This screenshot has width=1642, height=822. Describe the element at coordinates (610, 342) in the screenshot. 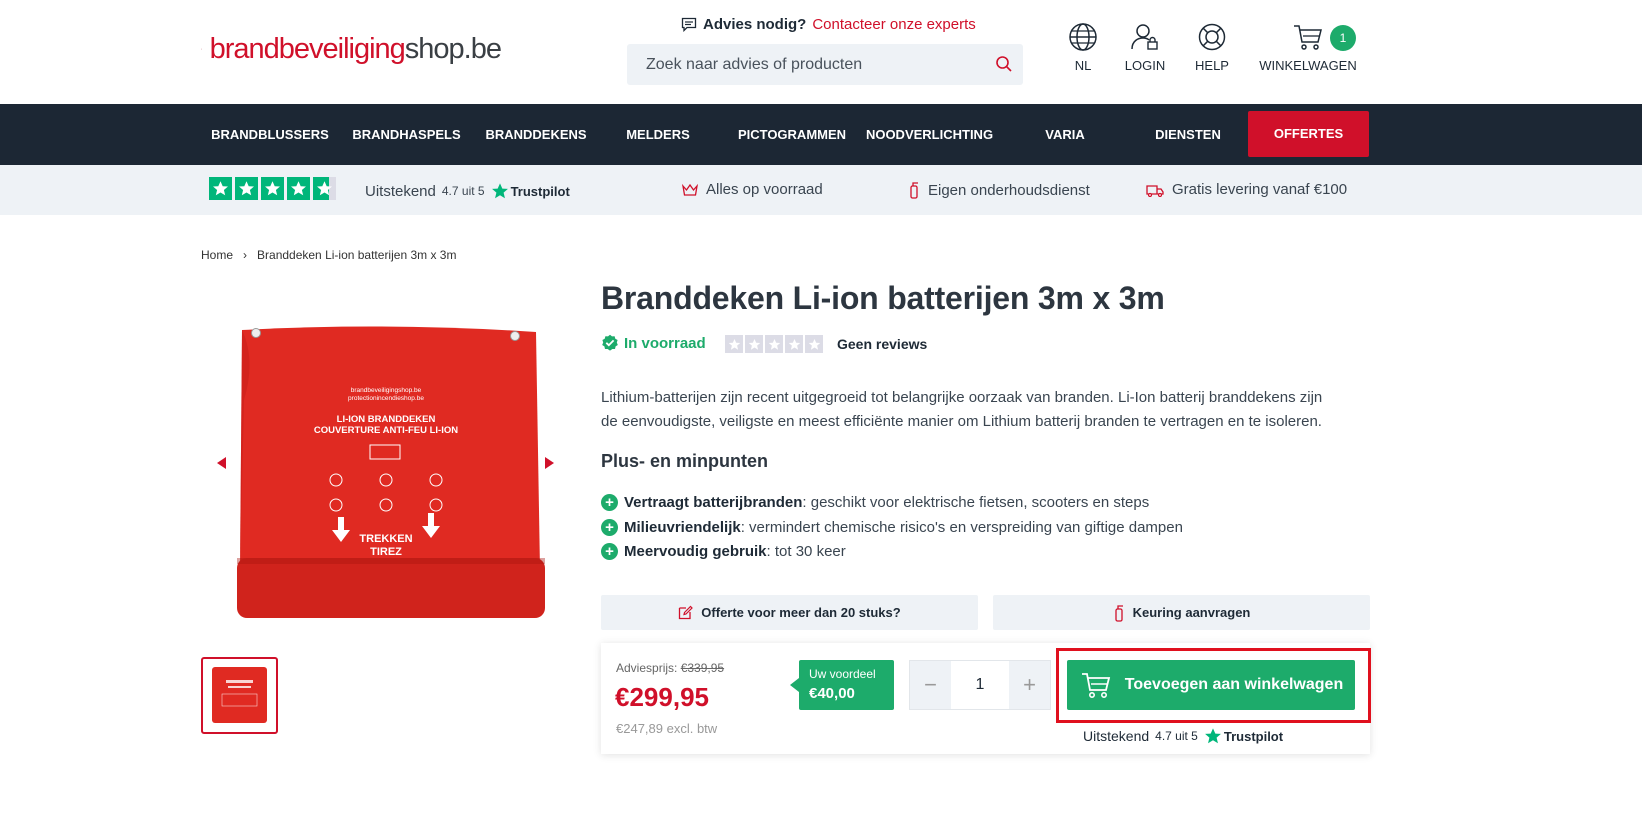

I see `check-badge-icon` at that location.